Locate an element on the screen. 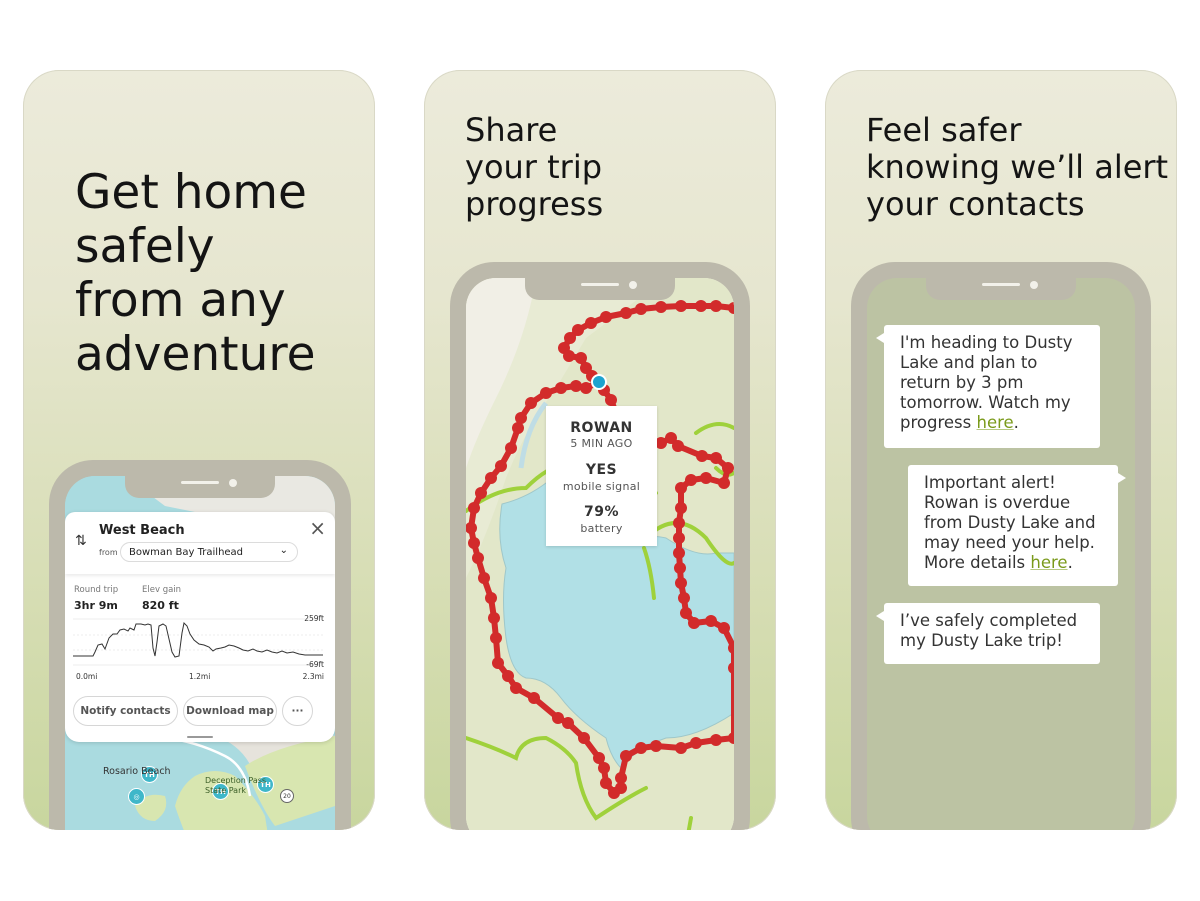 This screenshot has width=1200, height=901. signal-label: mobile signal is located at coordinates (601, 486).